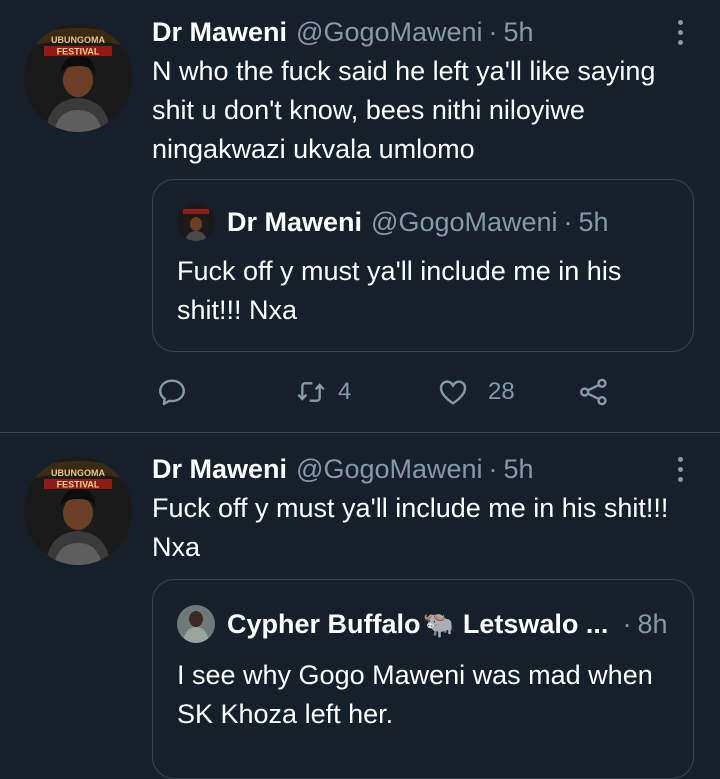  Describe the element at coordinates (475, 392) in the screenshot. I see `like-button: 28` at that location.